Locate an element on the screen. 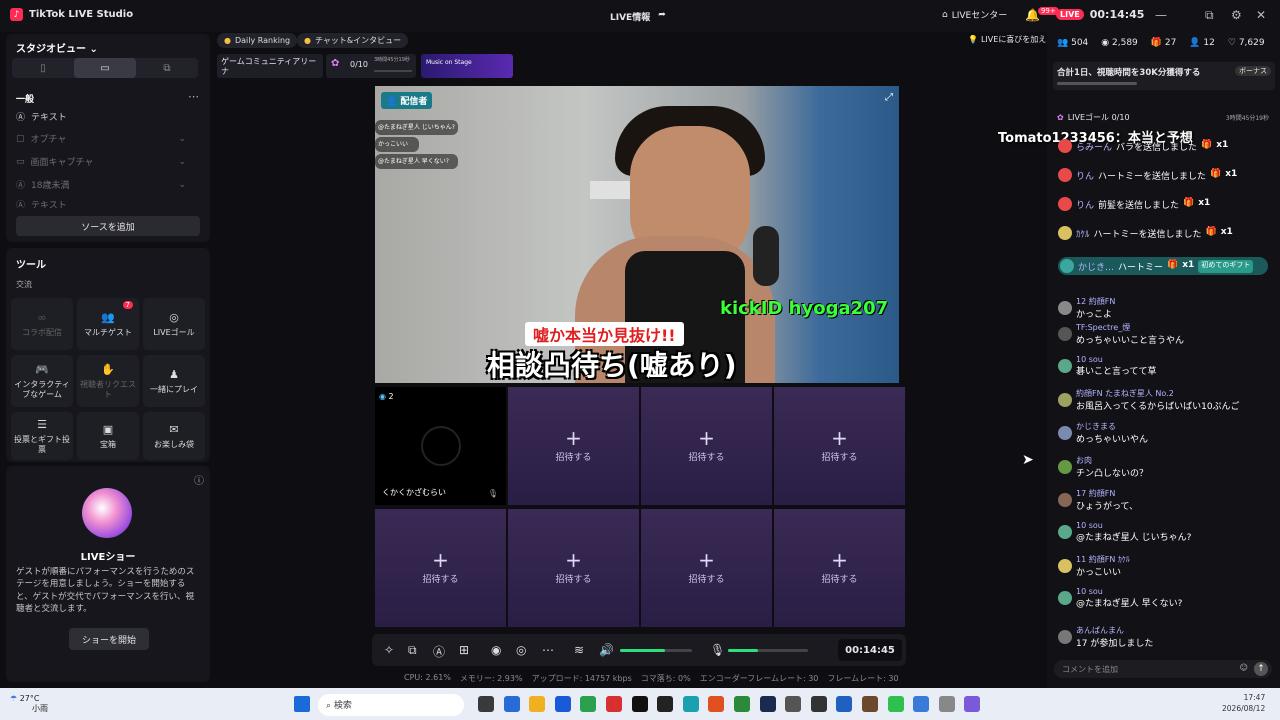 The width and height of the screenshot is (1280, 720). chat-message: 12 約顔FN かっこよ is located at coordinates (1163, 308).